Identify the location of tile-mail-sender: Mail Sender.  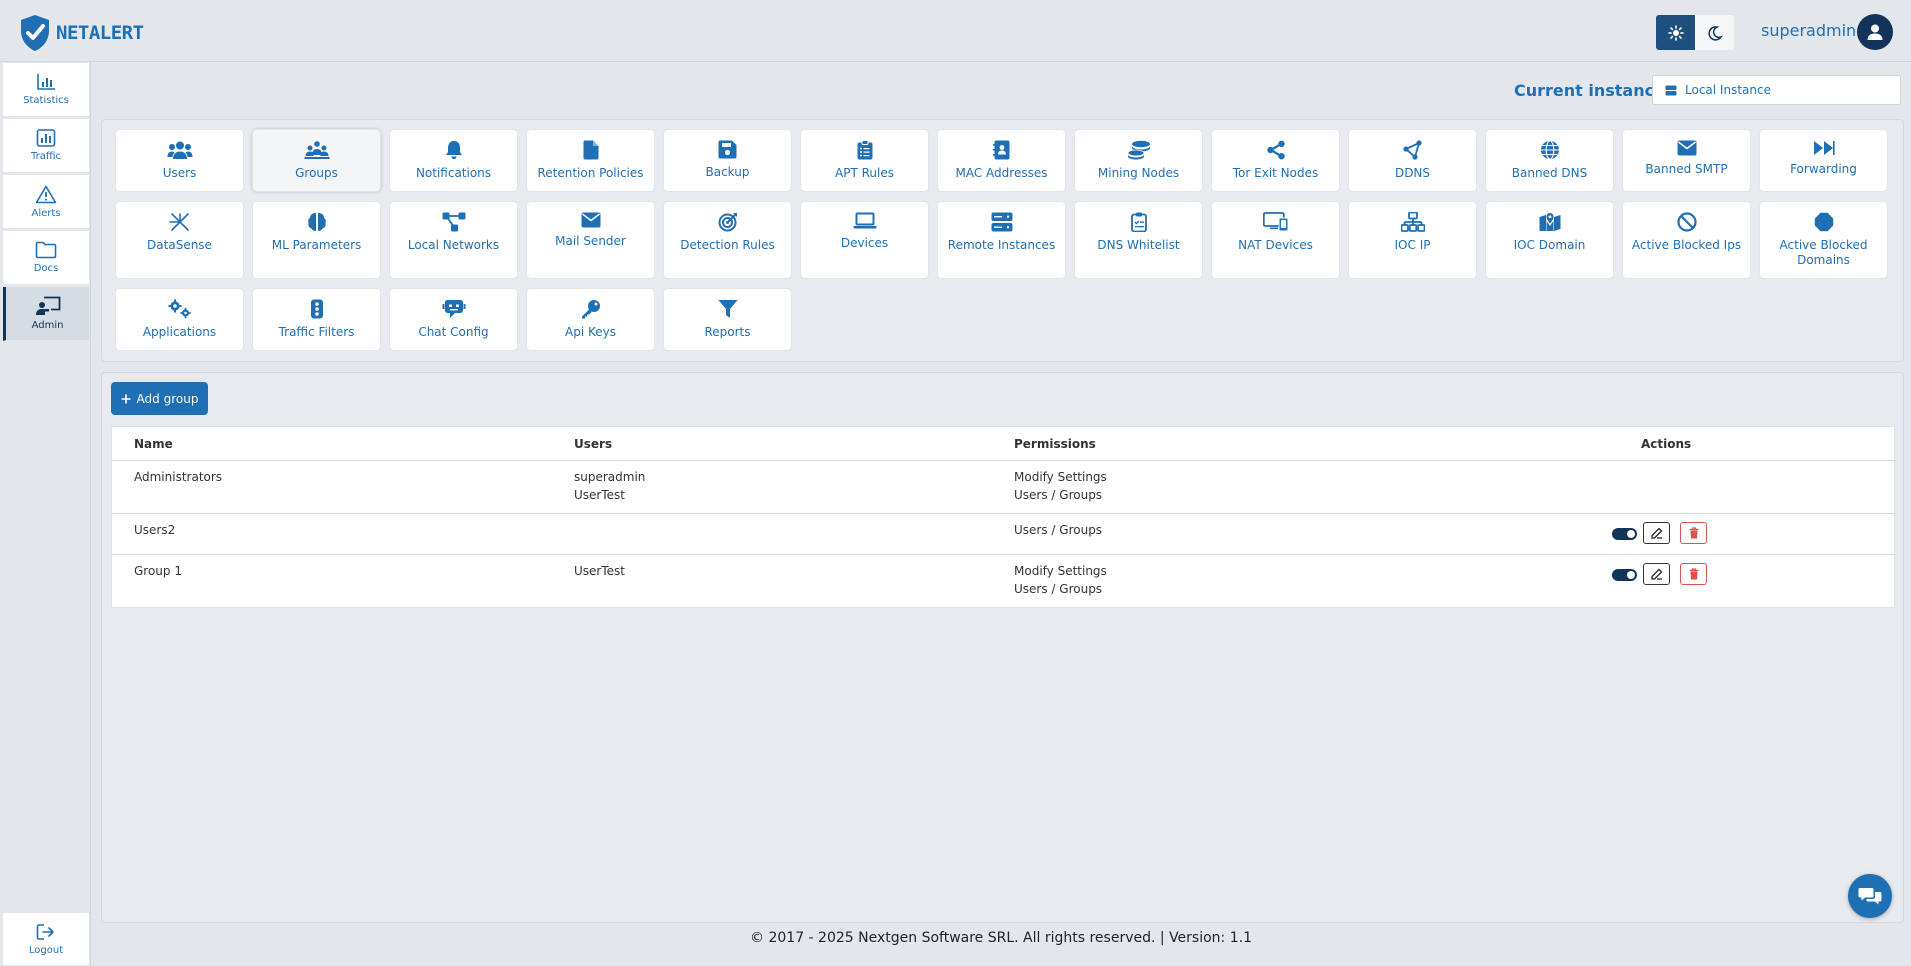
(590, 240).